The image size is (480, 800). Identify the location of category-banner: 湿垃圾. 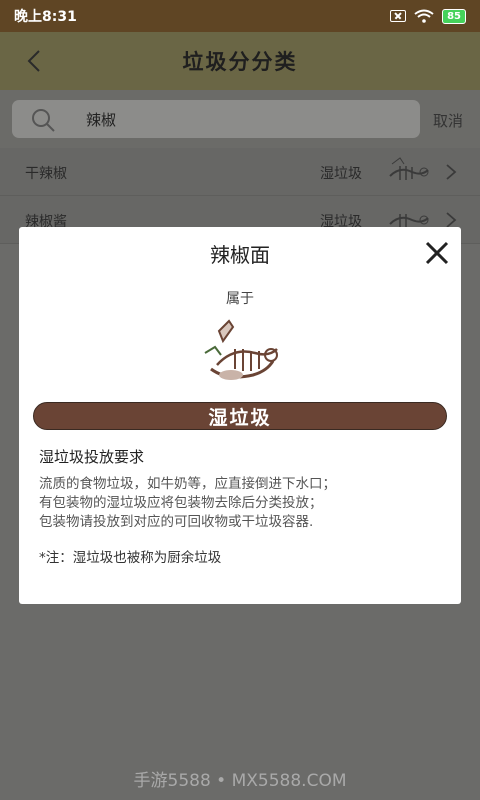
(240, 416).